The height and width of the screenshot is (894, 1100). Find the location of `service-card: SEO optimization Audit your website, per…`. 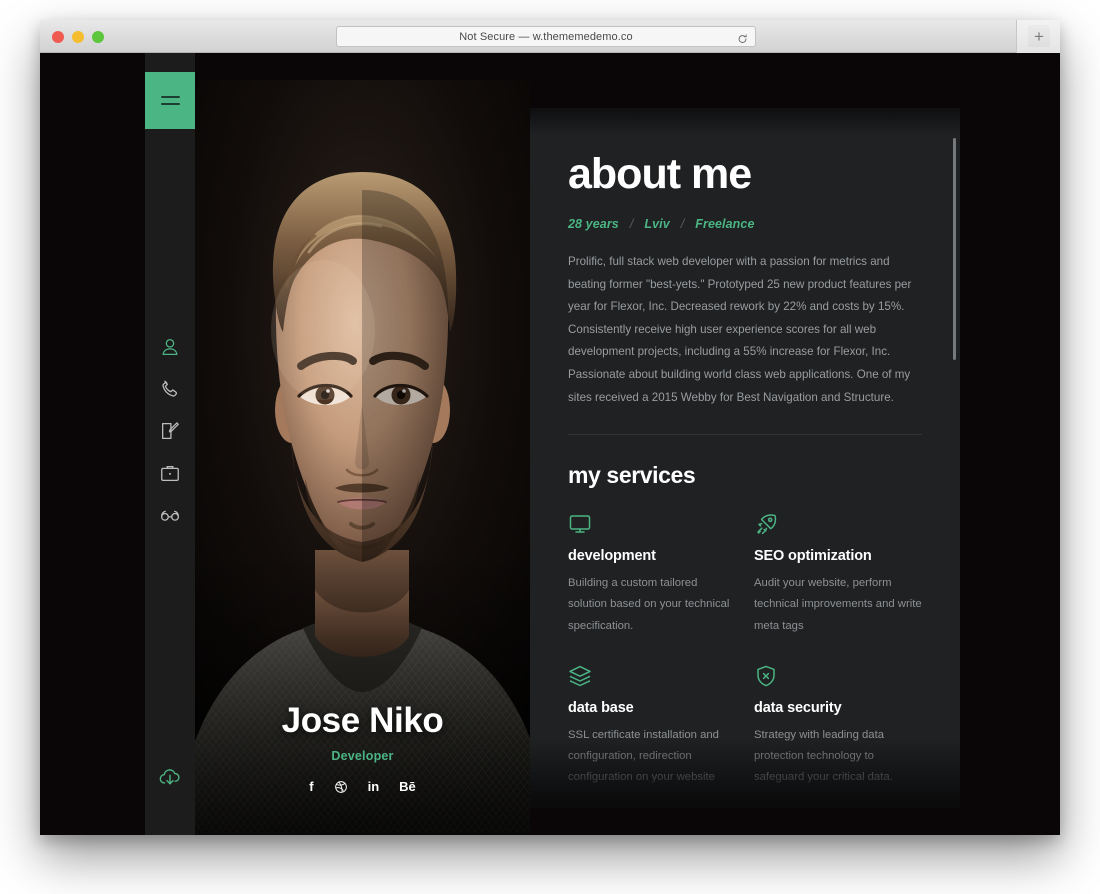

service-card: SEO optimization Audit your website, per… is located at coordinates (838, 574).